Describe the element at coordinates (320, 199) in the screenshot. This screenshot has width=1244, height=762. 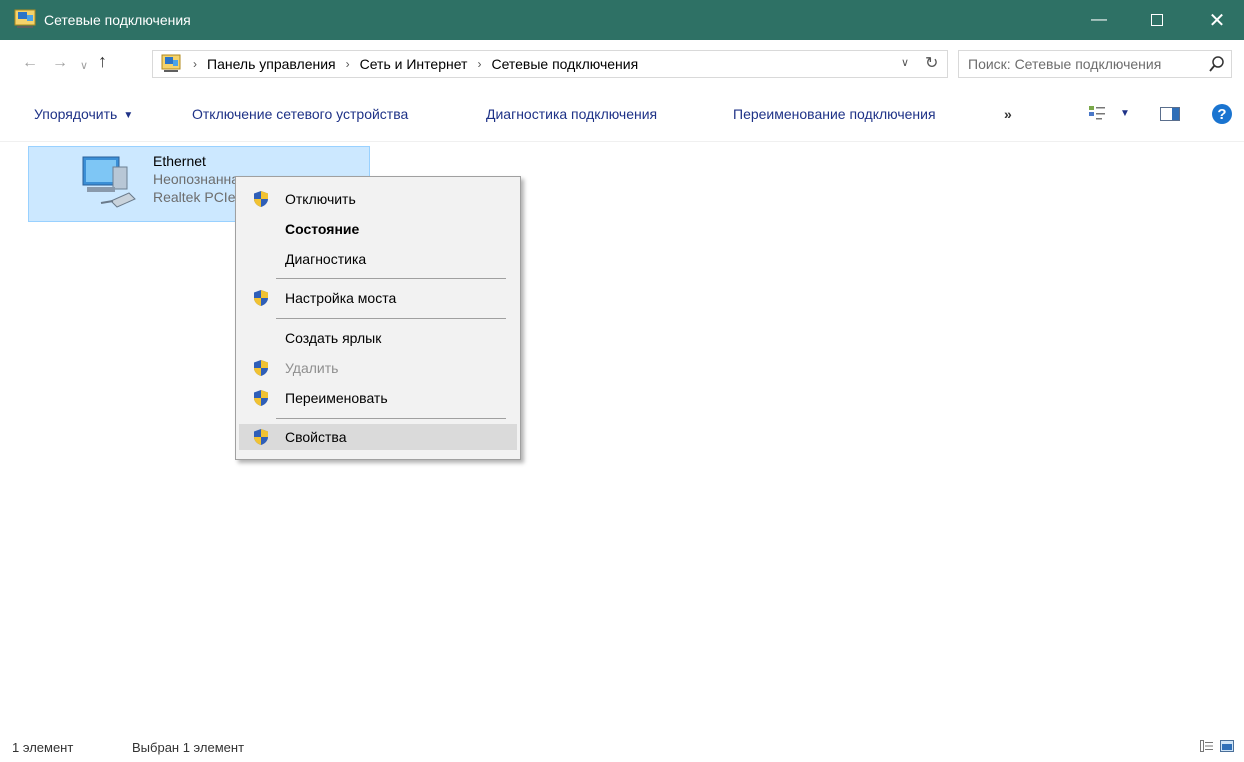
I see `menu-item-label: Отключить` at that location.